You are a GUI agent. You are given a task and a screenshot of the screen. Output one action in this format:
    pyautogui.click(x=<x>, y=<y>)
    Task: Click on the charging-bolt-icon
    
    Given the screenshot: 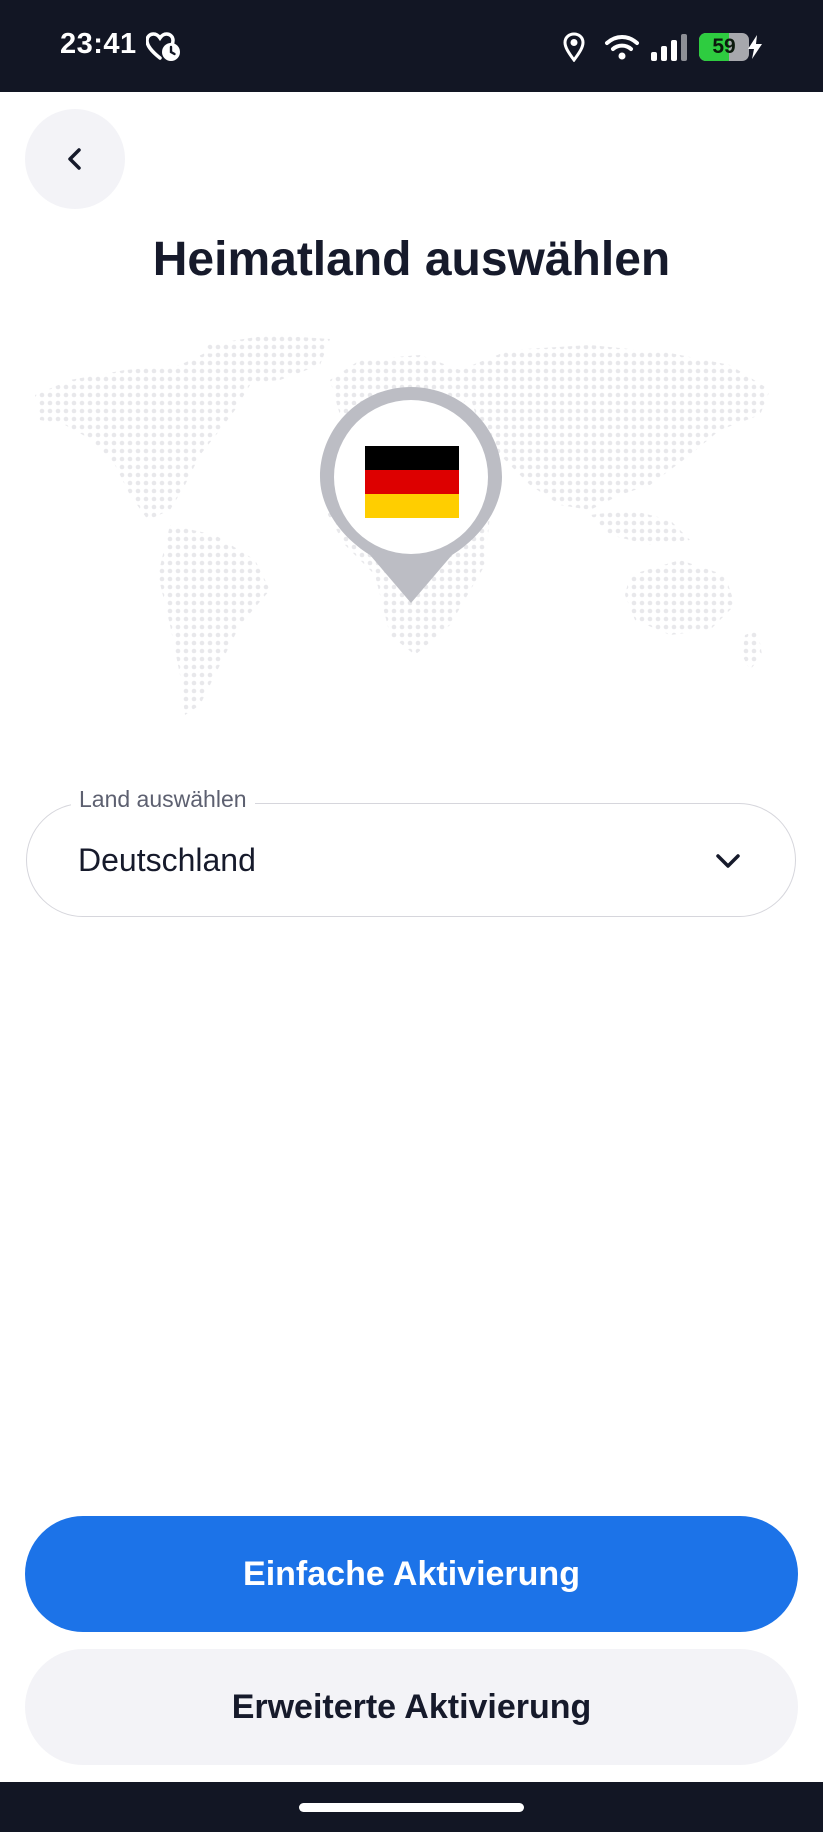 What is the action you would take?
    pyautogui.click(x=755, y=47)
    